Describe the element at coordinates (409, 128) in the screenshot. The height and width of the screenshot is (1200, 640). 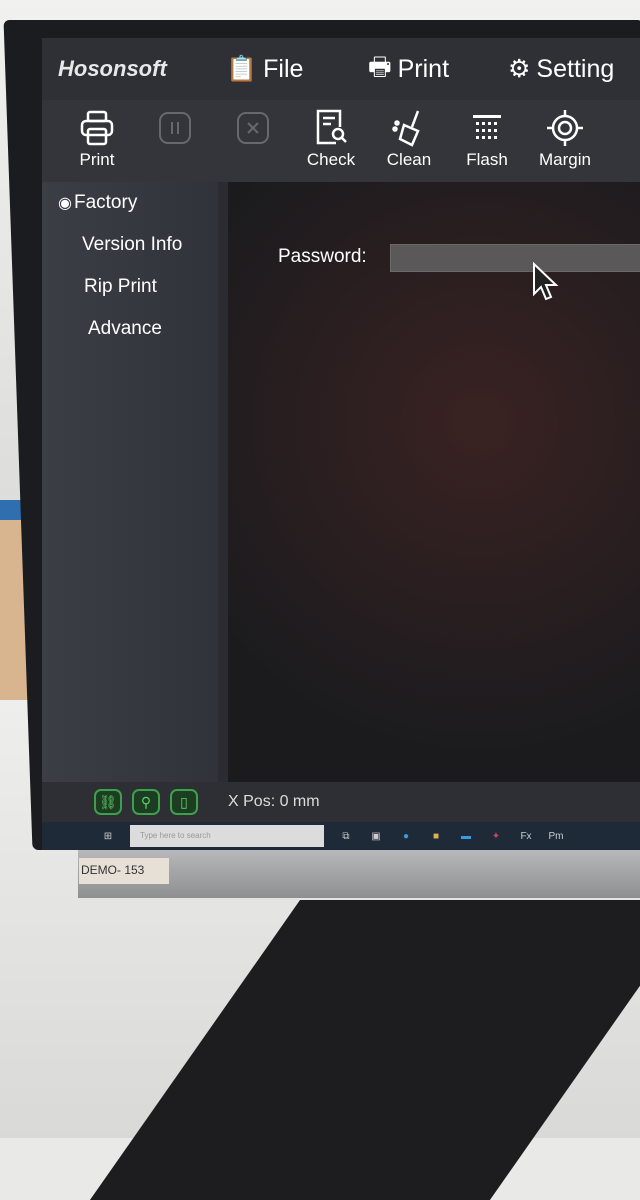
I see `broom-icon` at that location.